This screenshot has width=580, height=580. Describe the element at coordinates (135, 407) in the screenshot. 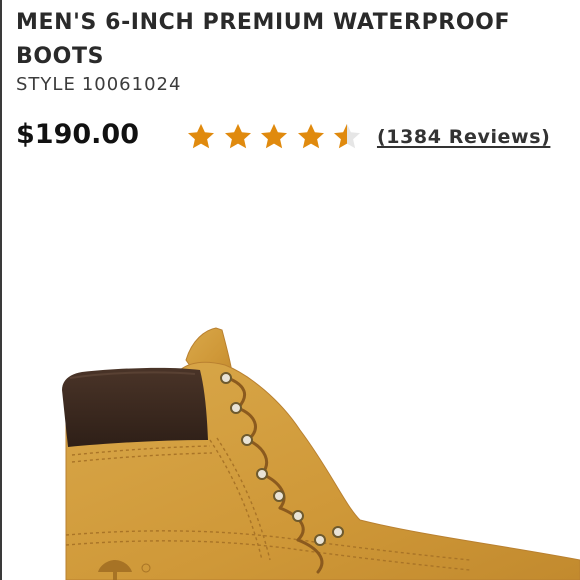

I see `boot-collar` at that location.